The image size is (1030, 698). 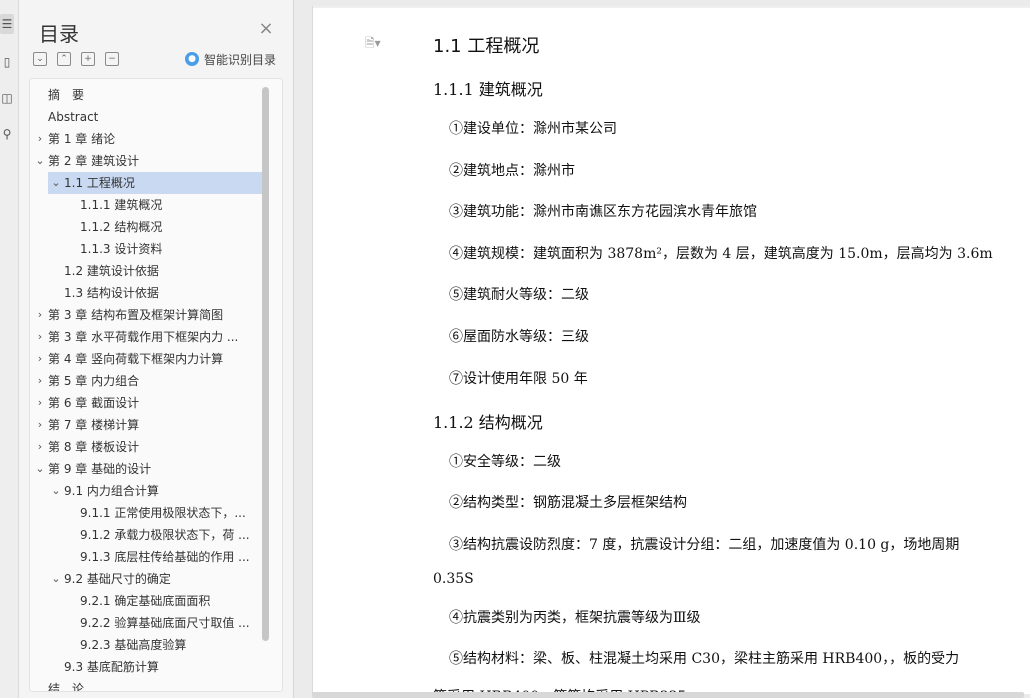 I want to click on toc-item-label: 9.2 基础尺寸的确定, so click(x=117, y=579).